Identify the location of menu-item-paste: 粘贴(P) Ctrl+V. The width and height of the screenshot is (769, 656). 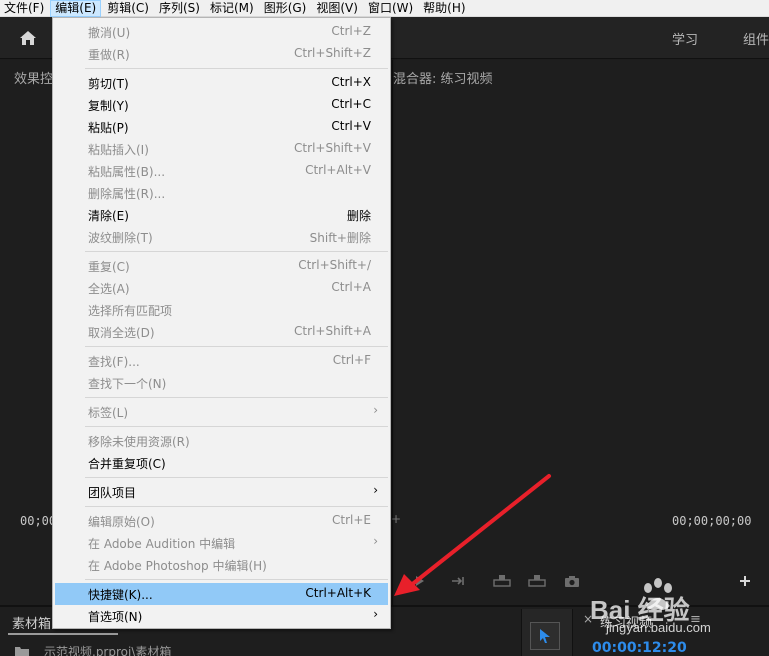
(221, 127).